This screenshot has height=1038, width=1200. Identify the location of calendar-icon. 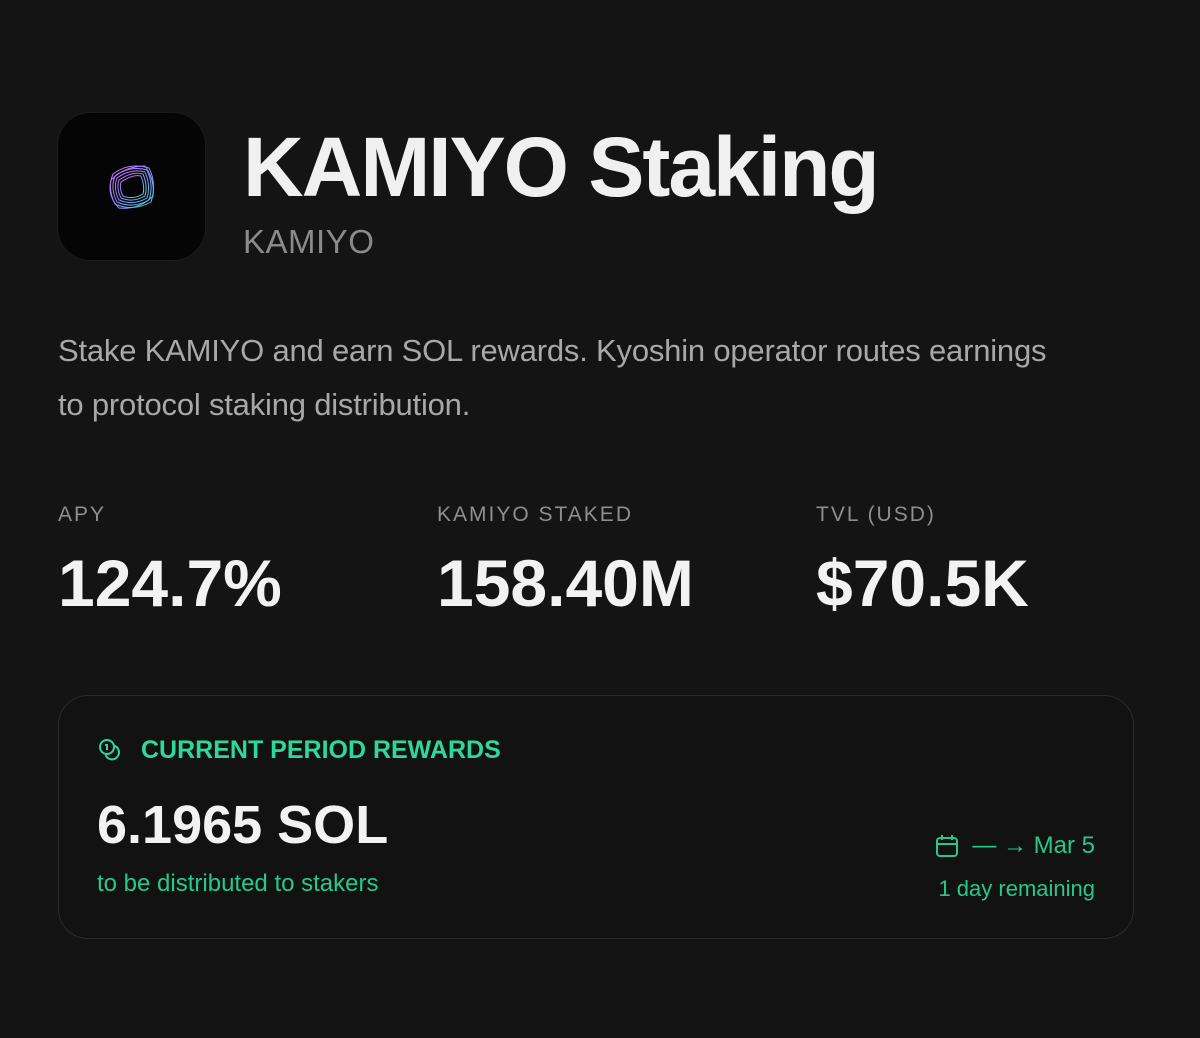
(947, 846).